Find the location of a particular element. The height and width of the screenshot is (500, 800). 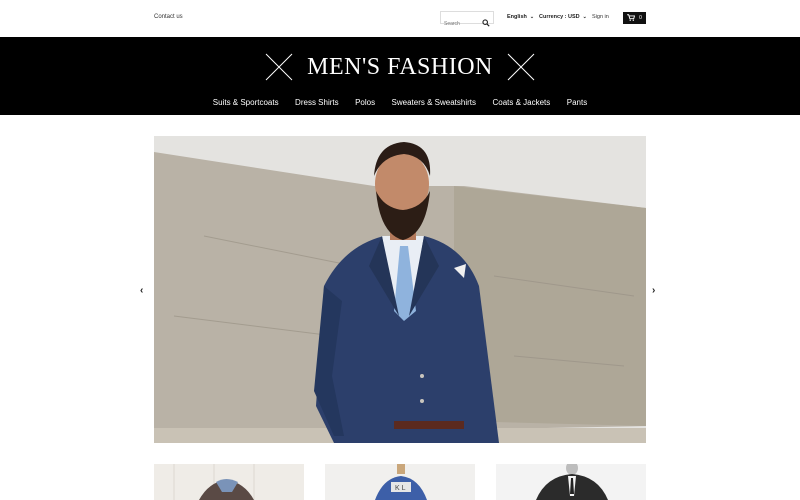

language-label: English is located at coordinates (517, 17).